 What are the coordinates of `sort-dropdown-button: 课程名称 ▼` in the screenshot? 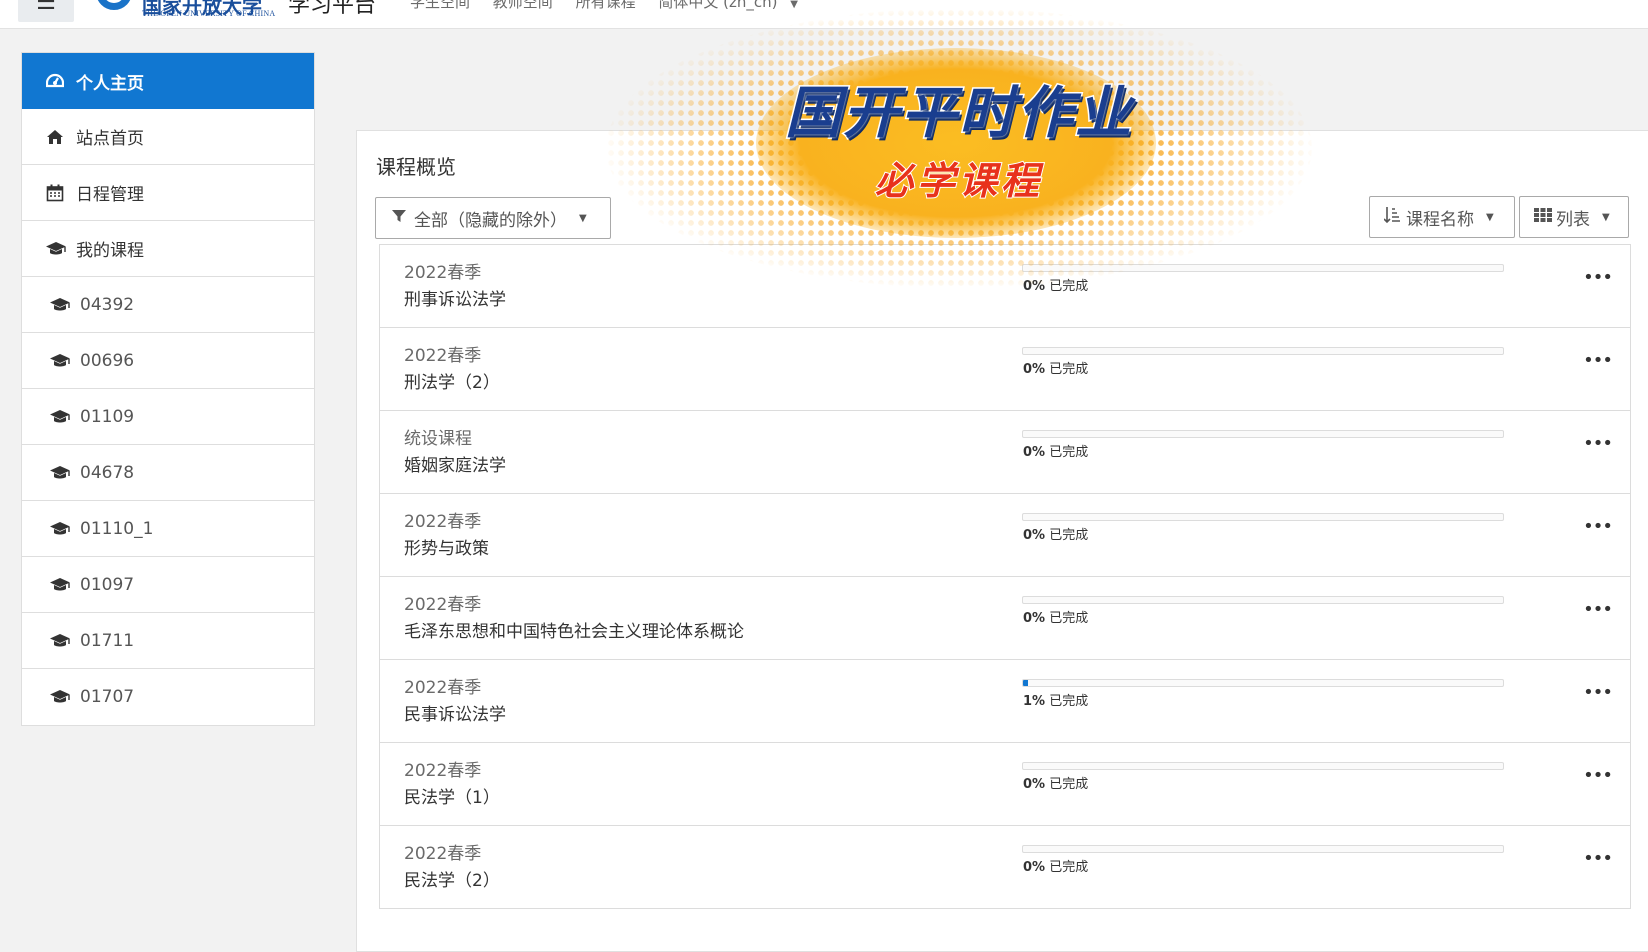 It's located at (1442, 217).